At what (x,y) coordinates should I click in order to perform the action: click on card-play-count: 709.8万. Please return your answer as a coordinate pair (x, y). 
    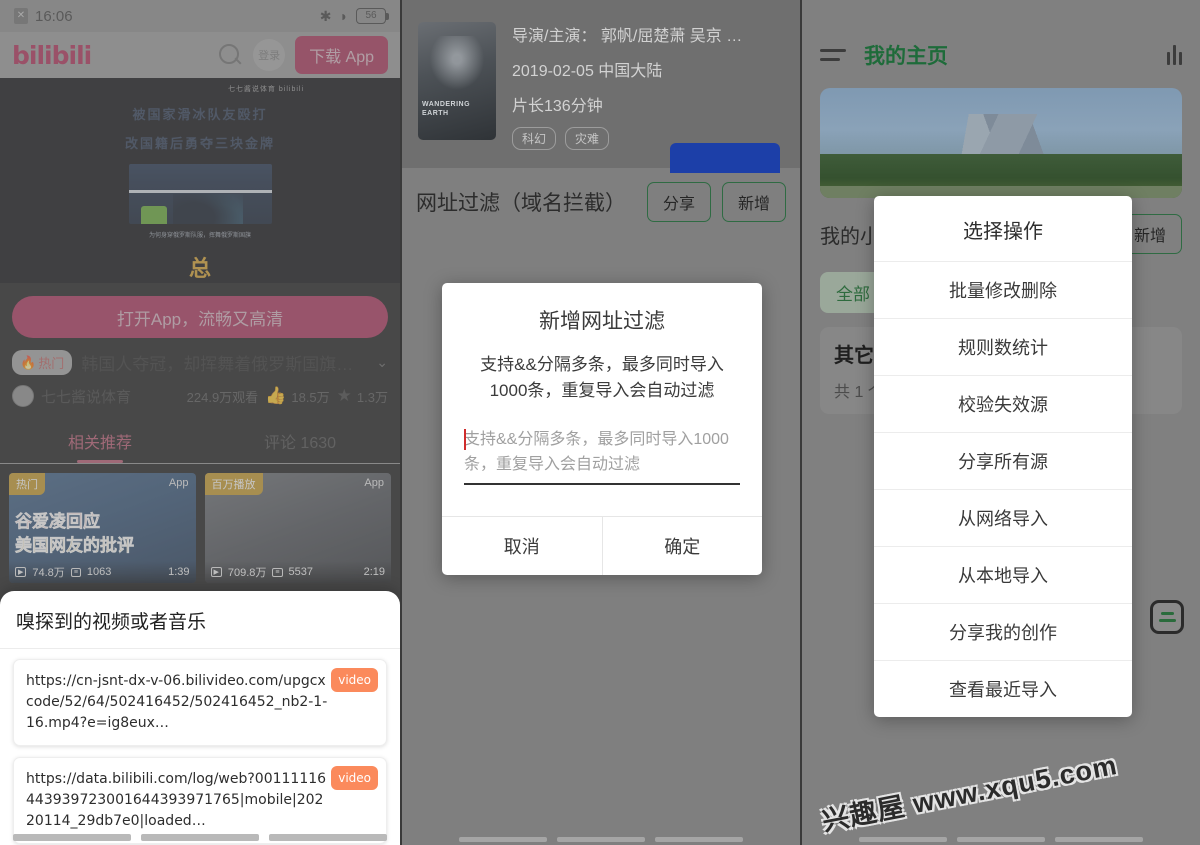
    Looking at the image, I should click on (247, 573).